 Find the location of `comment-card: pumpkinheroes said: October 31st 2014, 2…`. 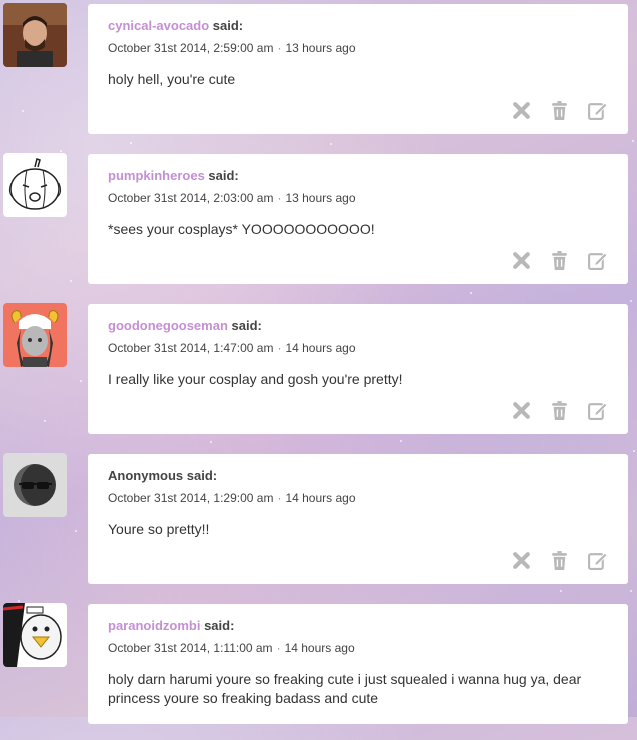

comment-card: pumpkinheroes said: October 31st 2014, 2… is located at coordinates (358, 219).